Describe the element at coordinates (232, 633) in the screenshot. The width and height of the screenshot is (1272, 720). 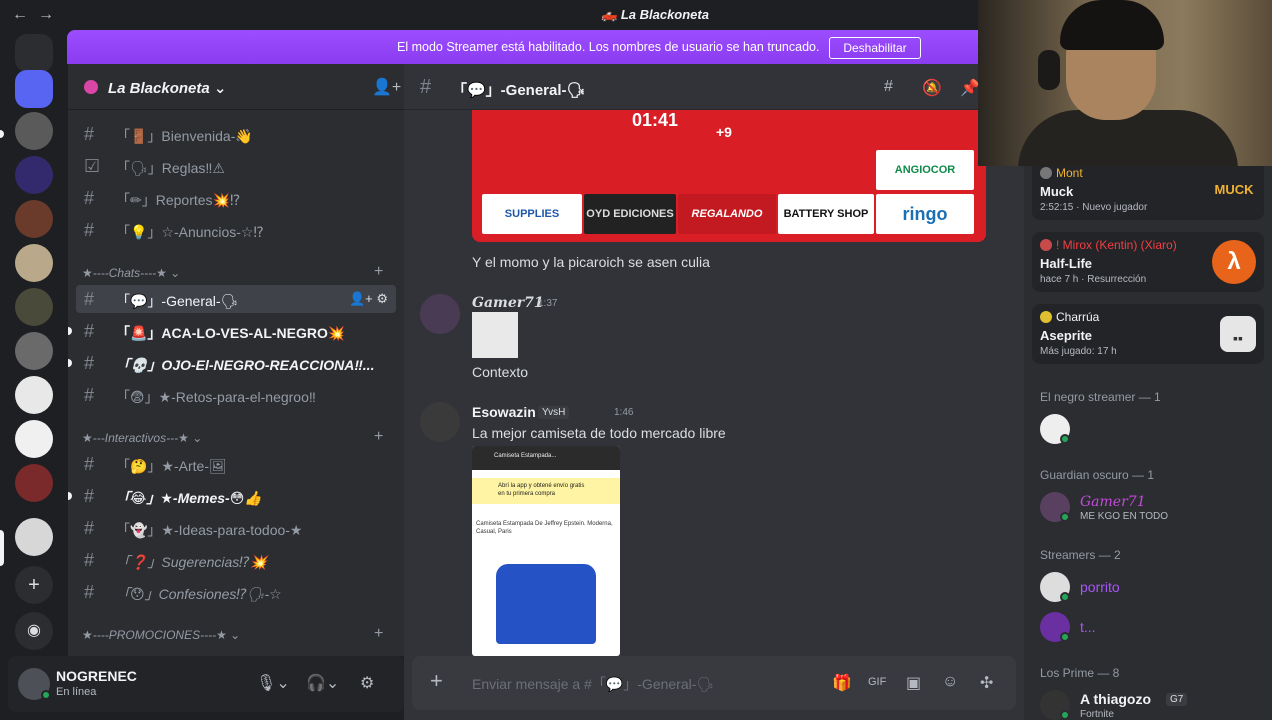
I see `category-promociones: ★----PROMOCIONES----★ ⌄ +` at that location.